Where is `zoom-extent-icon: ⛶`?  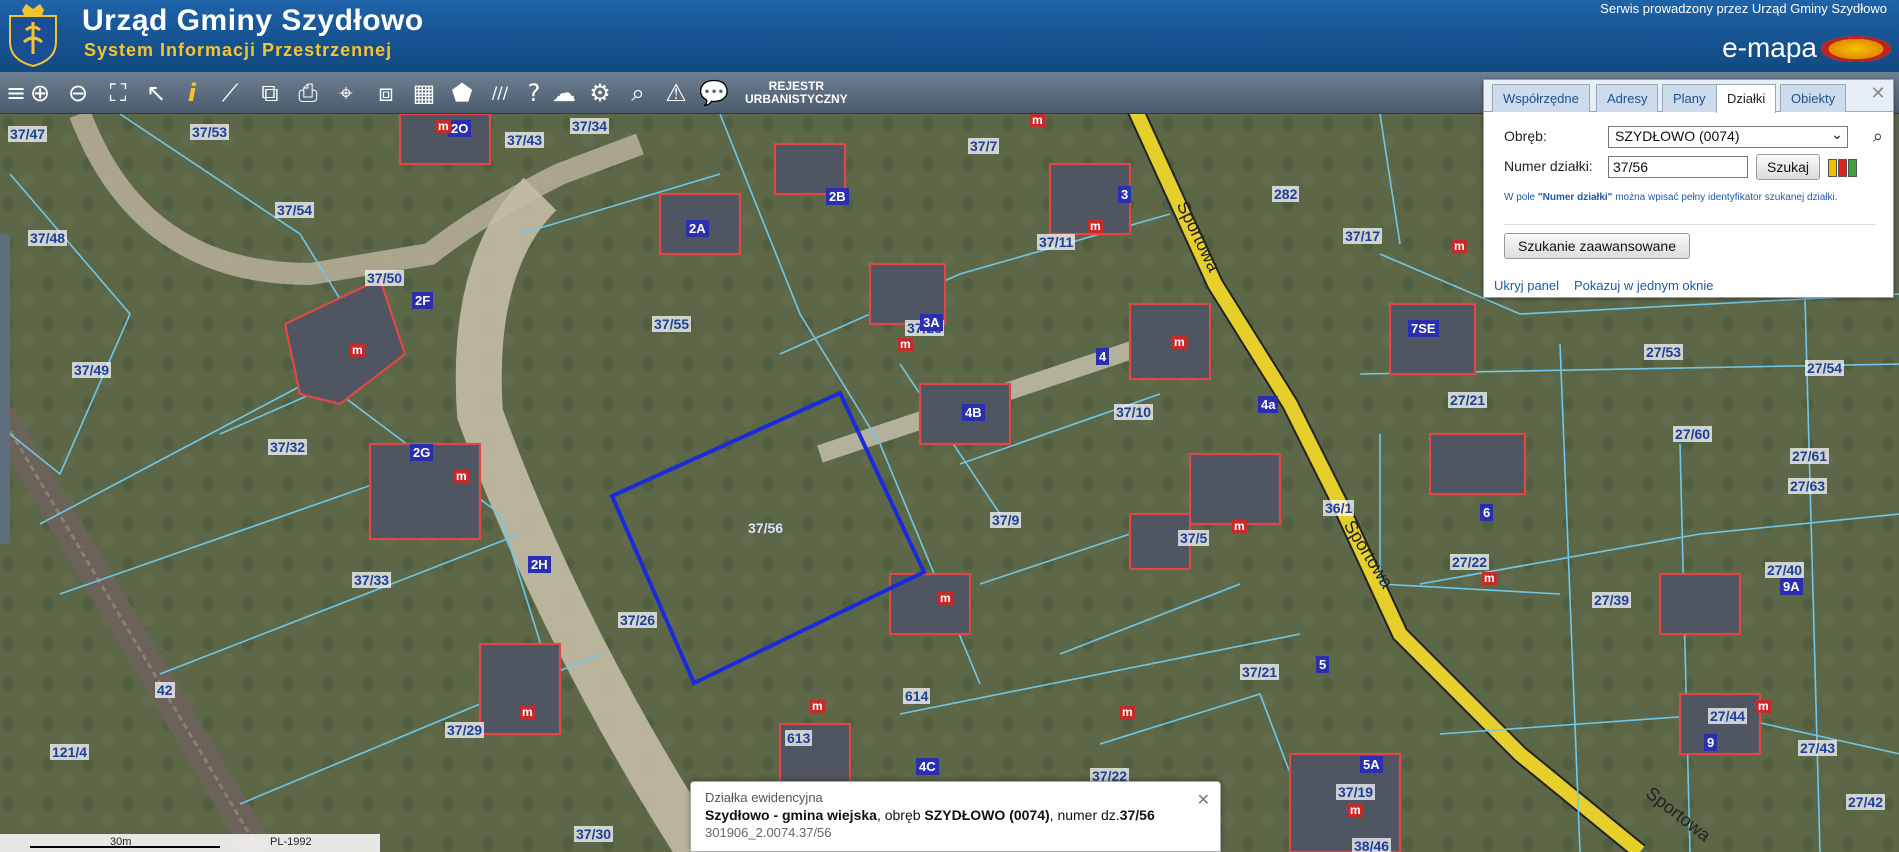 zoom-extent-icon: ⛶ is located at coordinates (118, 93).